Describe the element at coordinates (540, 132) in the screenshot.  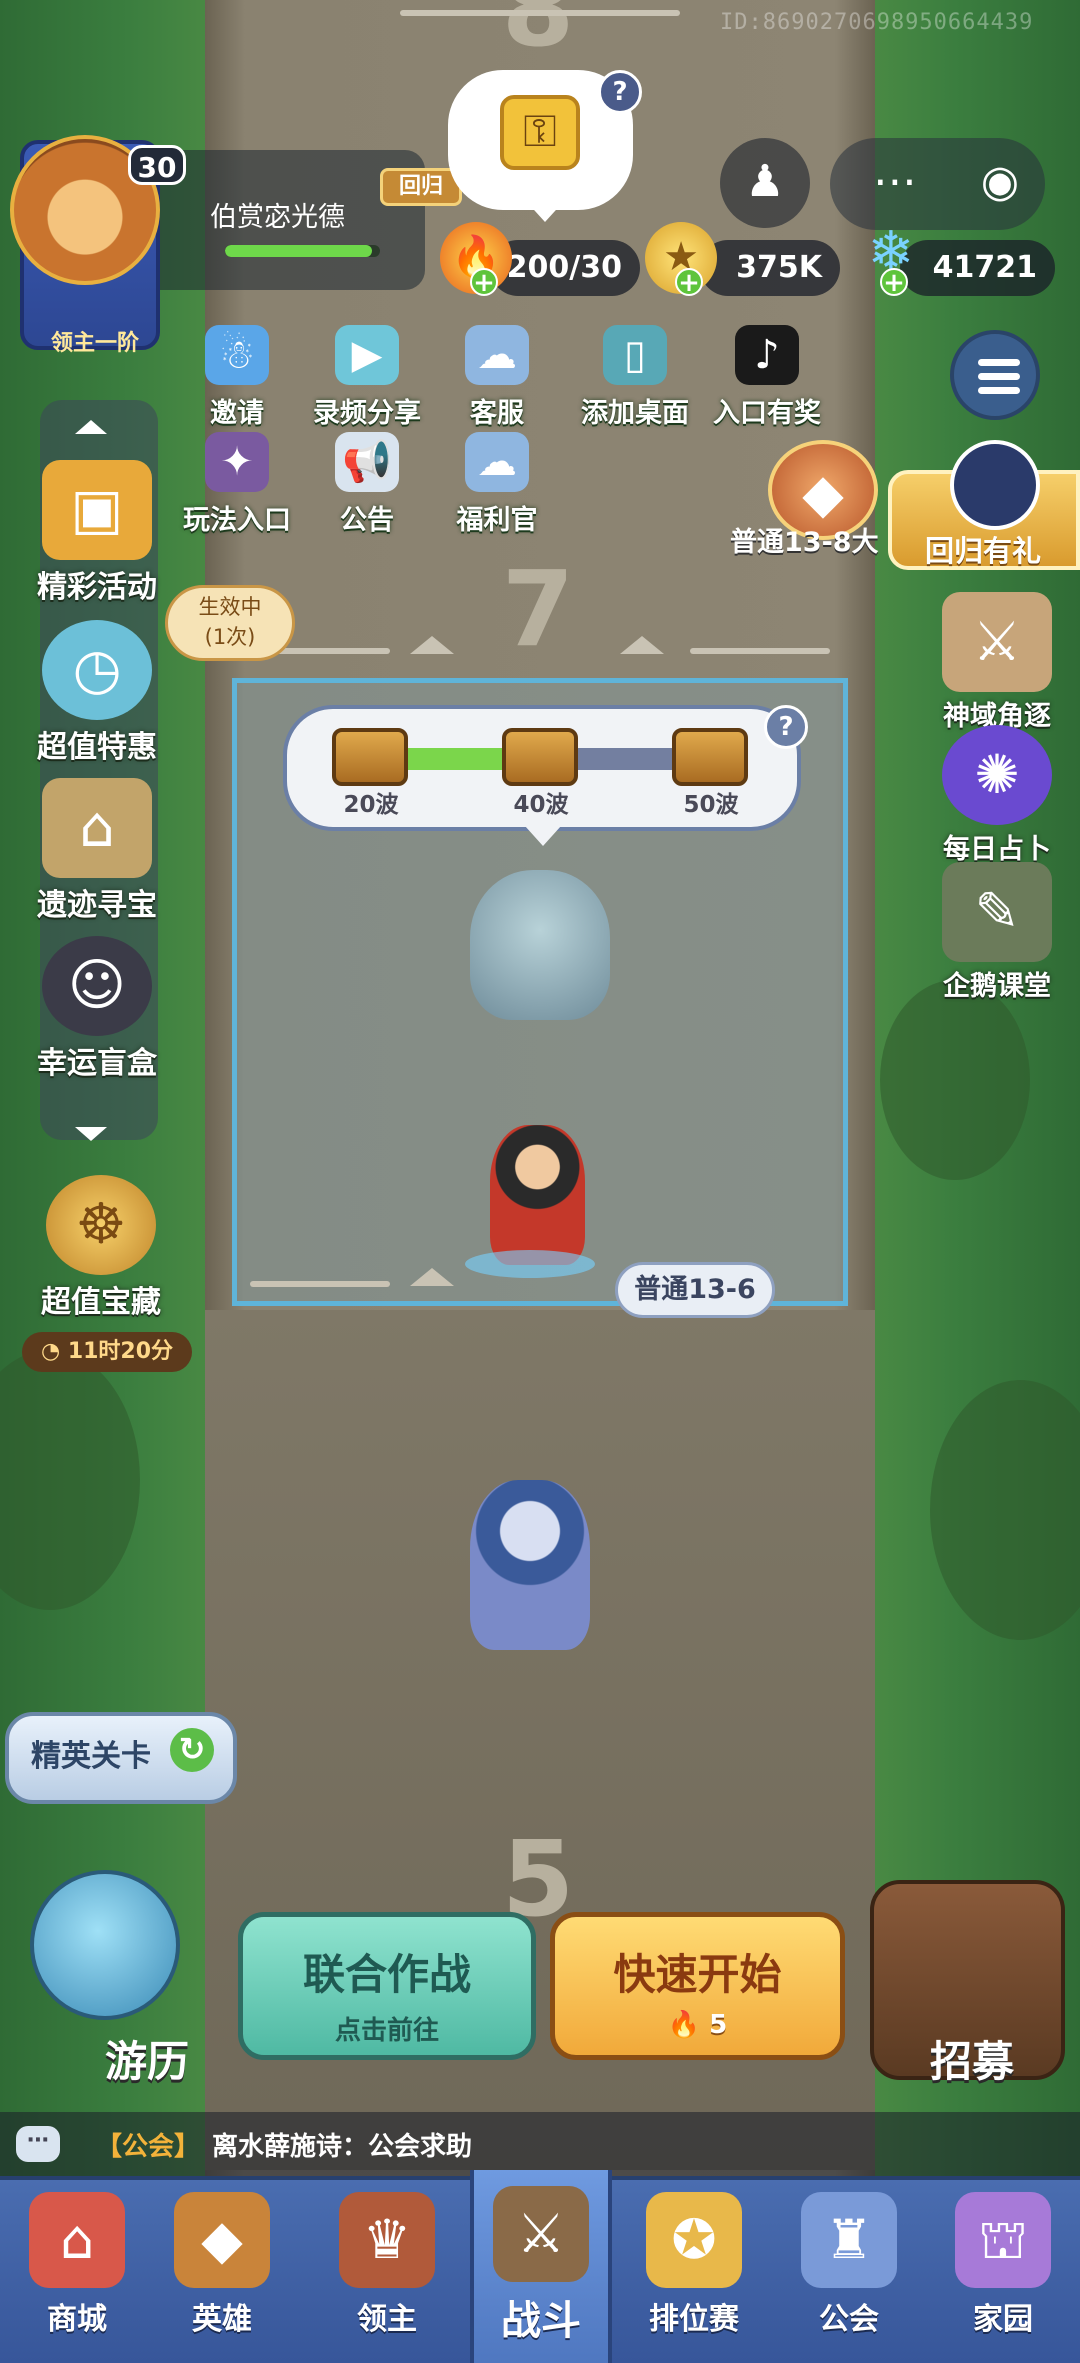
I see `key-icon: ⚿` at that location.